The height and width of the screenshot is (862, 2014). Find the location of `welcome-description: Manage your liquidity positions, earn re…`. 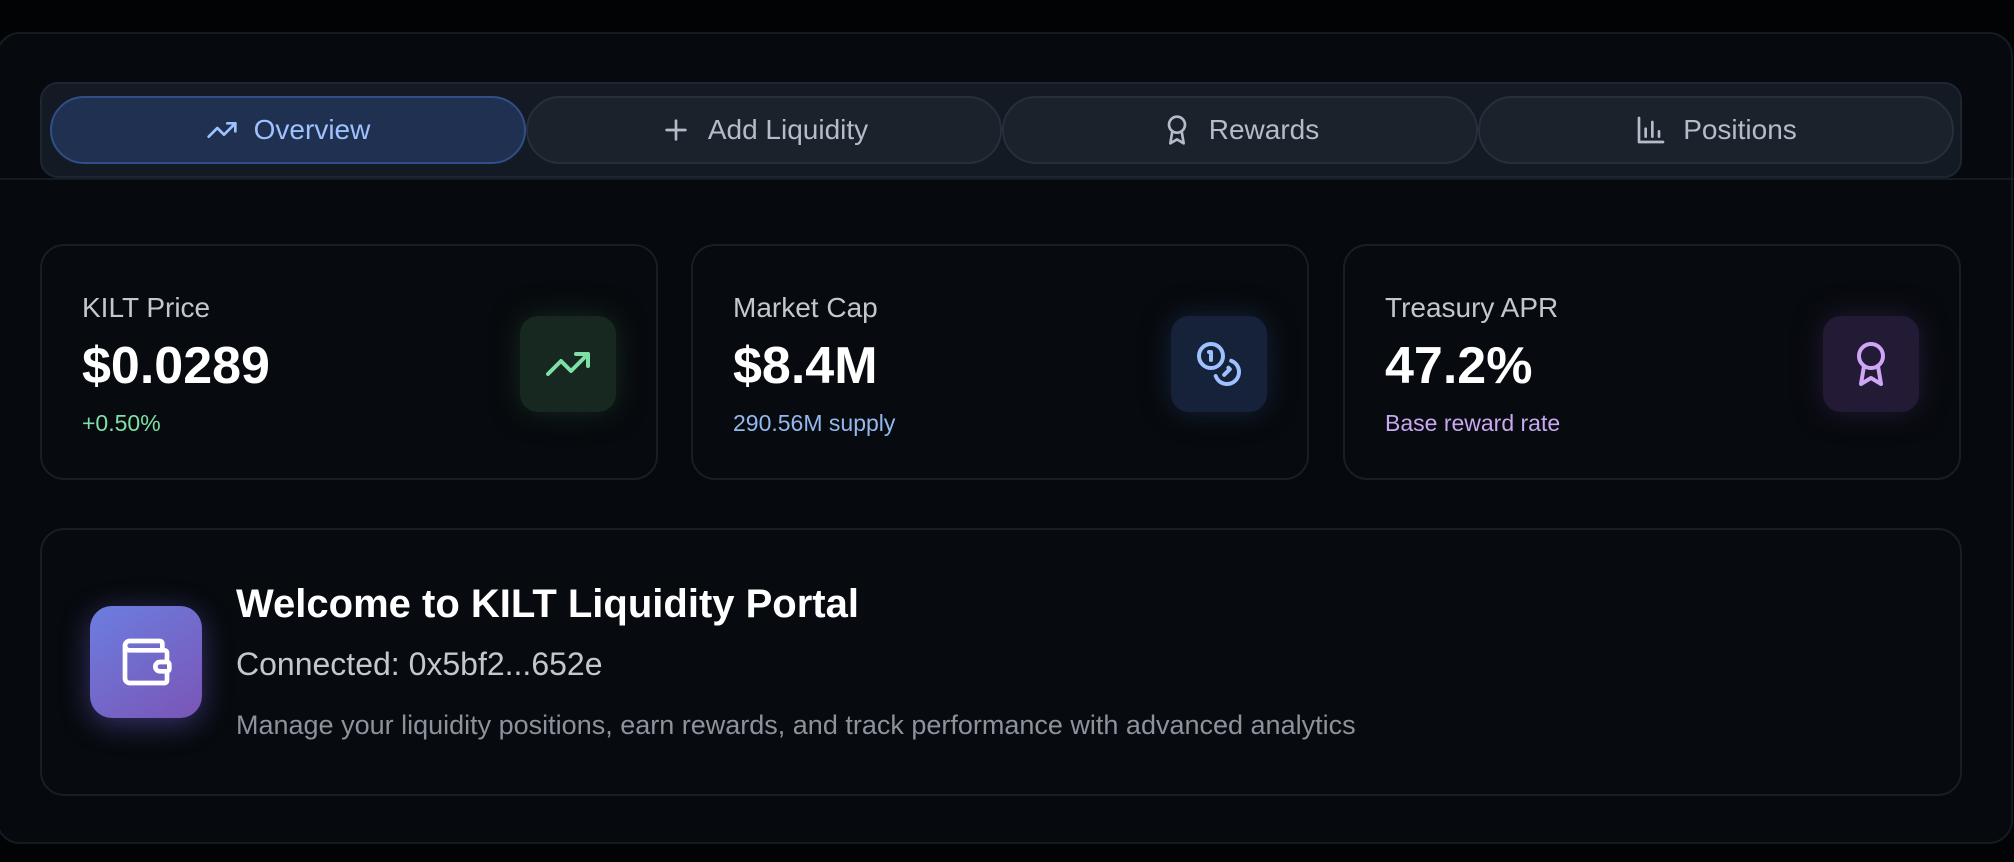

welcome-description: Manage your liquidity positions, earn re… is located at coordinates (796, 725).